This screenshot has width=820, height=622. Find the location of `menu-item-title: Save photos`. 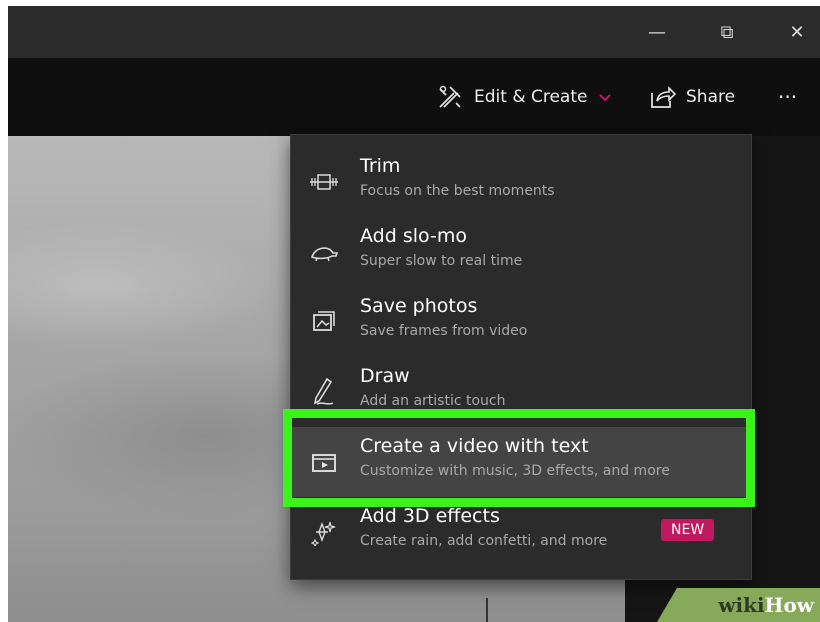

menu-item-title: Save photos is located at coordinates (419, 306).